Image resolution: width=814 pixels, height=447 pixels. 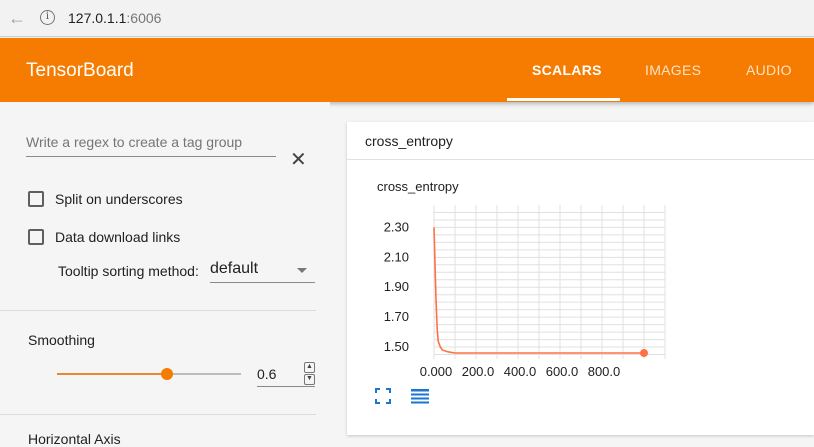 What do you see at coordinates (769, 70) in the screenshot?
I see `tab-audio: AUDIO` at bounding box center [769, 70].